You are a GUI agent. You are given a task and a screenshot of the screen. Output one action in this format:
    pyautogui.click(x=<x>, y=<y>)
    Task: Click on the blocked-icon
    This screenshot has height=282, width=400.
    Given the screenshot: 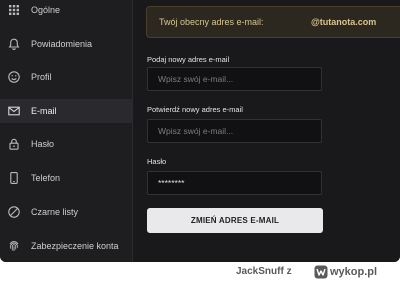 What is the action you would take?
    pyautogui.click(x=14, y=212)
    